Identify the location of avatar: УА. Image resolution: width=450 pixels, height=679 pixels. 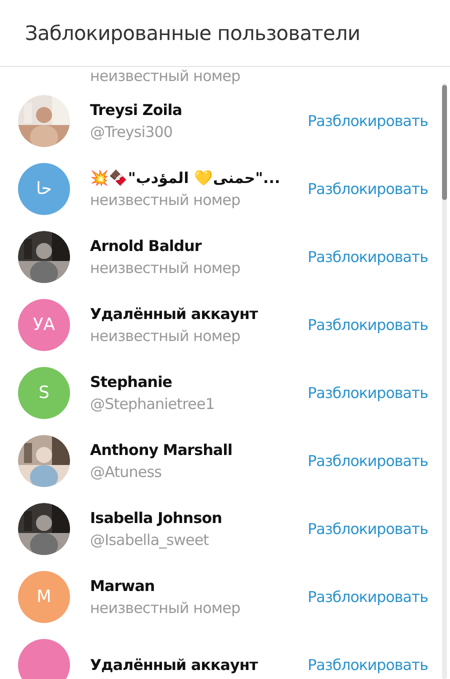
(44, 325).